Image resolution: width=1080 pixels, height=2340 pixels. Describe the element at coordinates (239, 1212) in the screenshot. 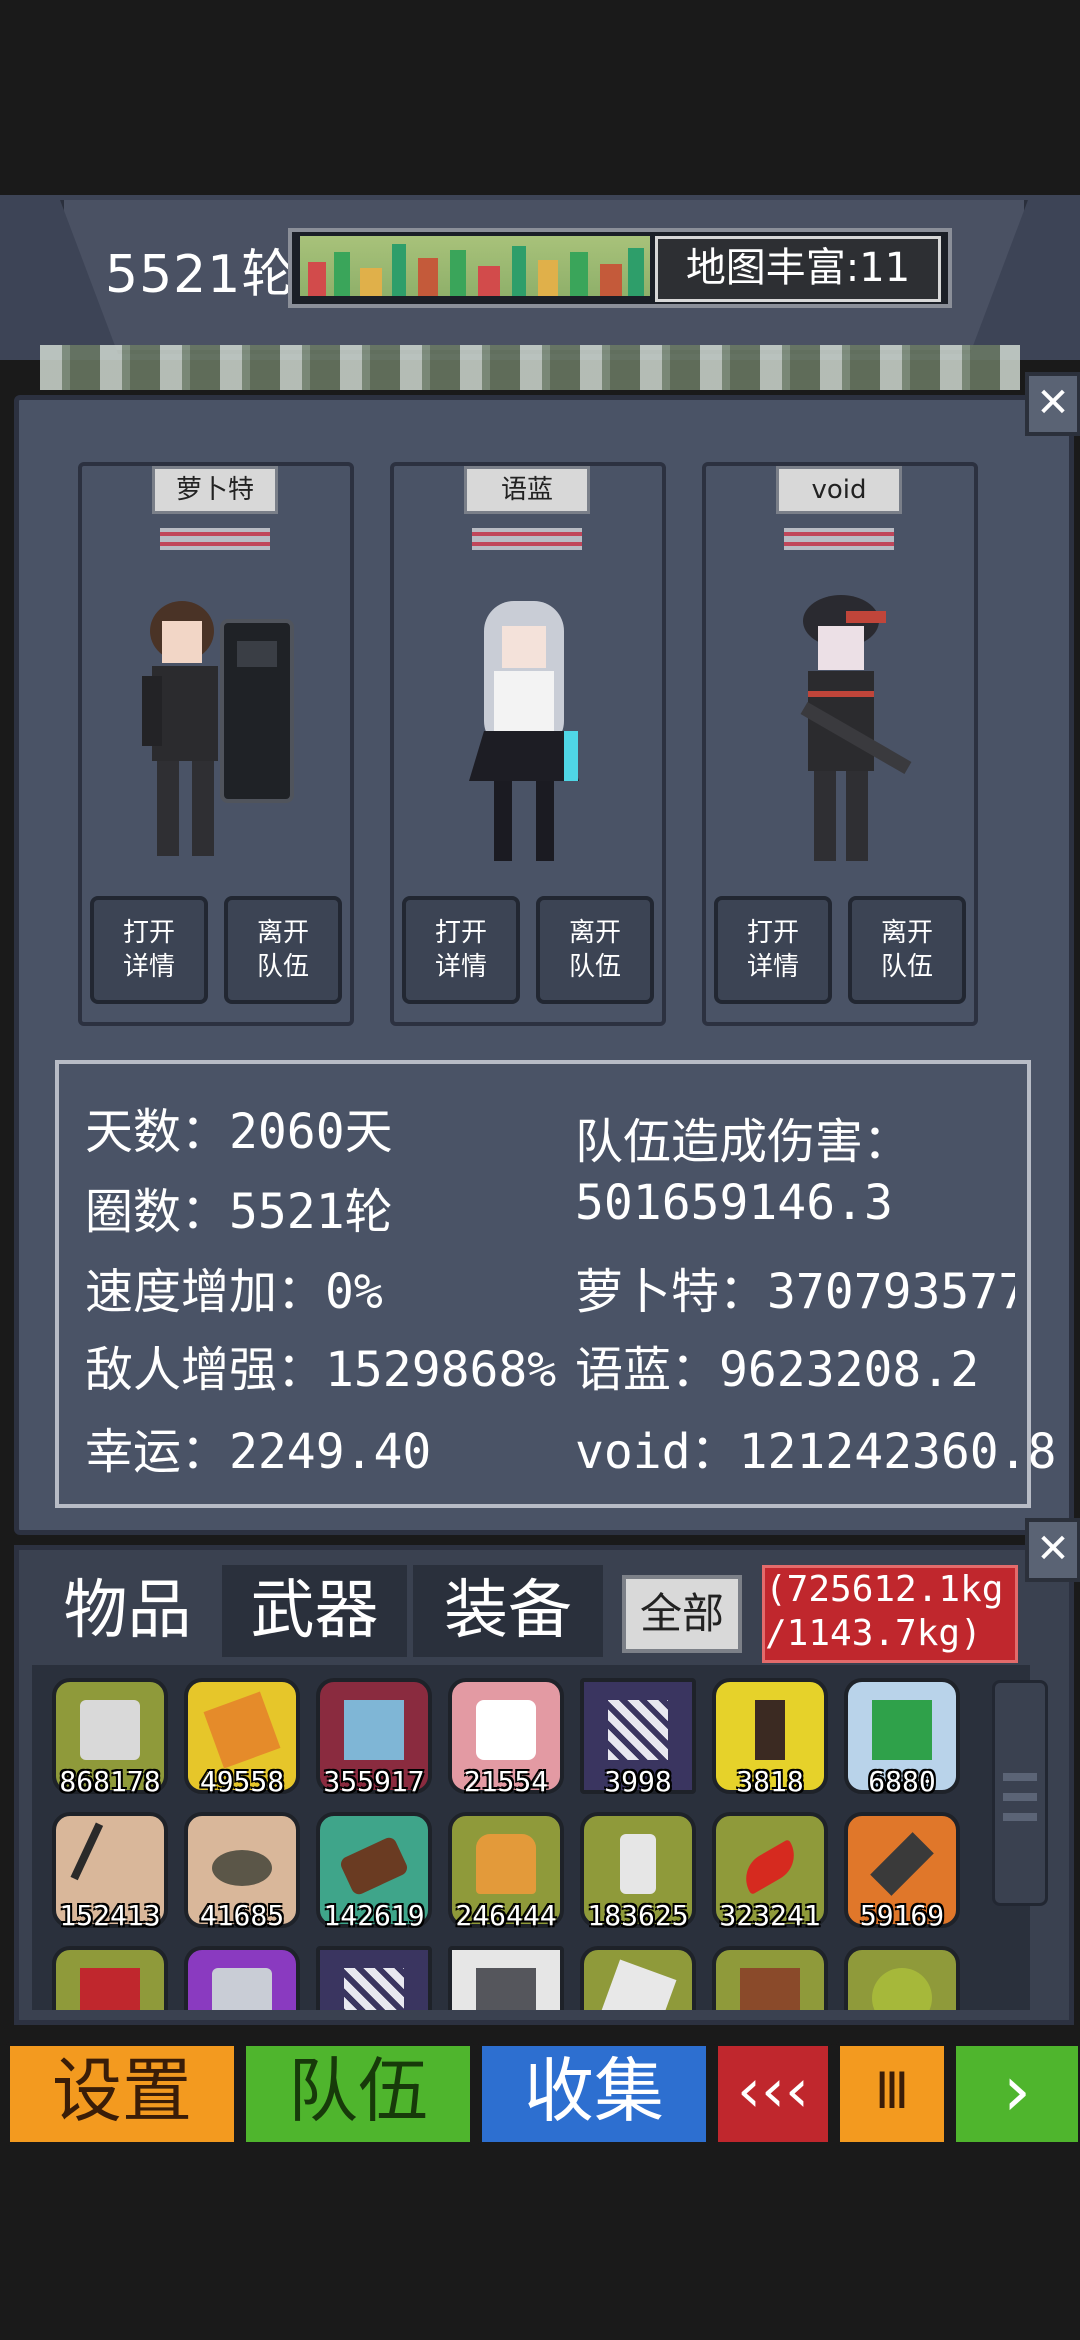

I see `loops-stat: 圈数：5521轮` at that location.